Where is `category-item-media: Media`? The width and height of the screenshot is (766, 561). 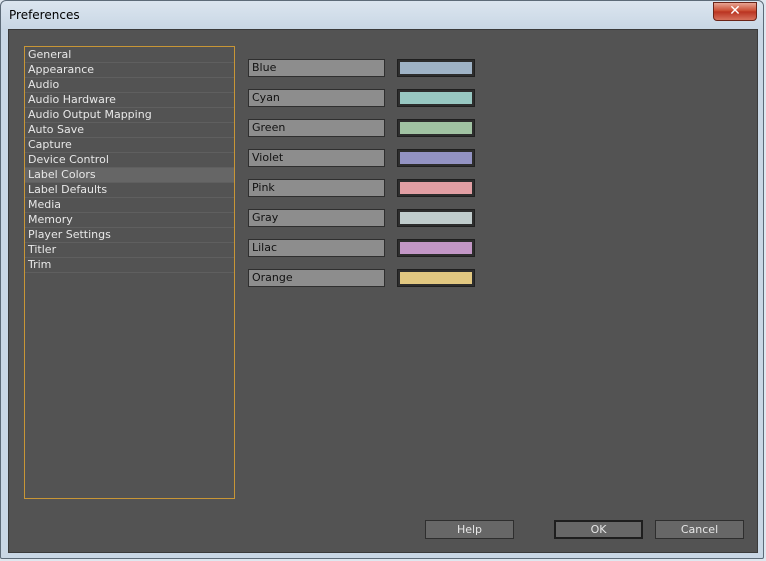 category-item-media: Media is located at coordinates (129, 205).